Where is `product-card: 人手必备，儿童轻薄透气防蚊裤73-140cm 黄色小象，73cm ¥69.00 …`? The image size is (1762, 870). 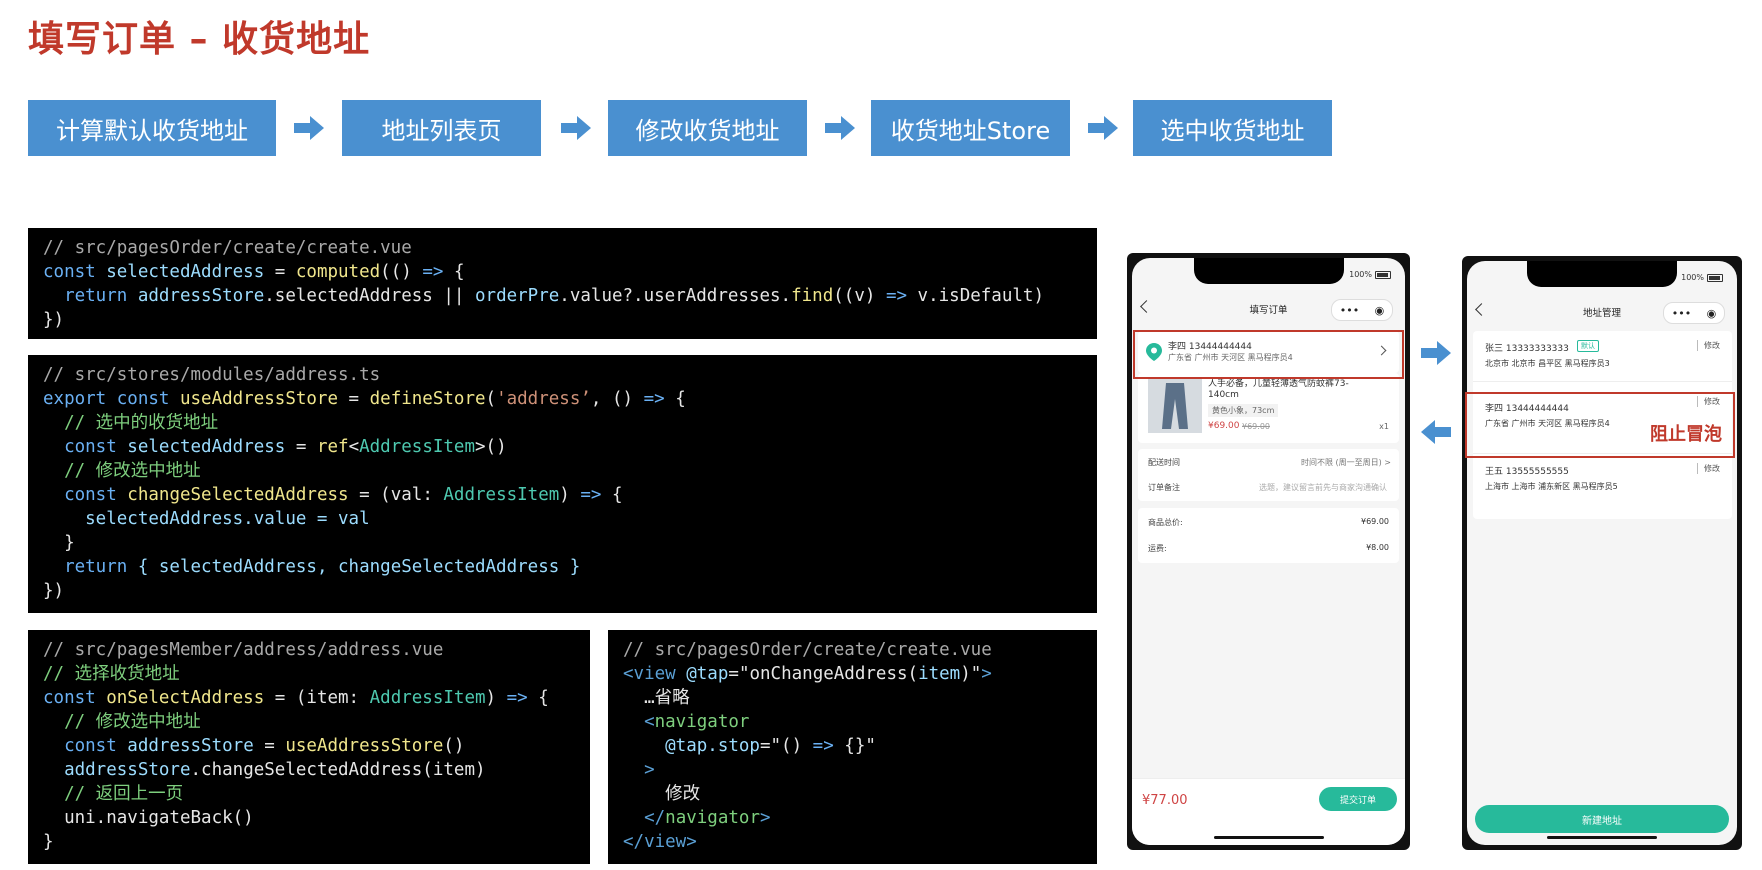 product-card: 人手必备，儿童轻薄透气防蚊裤73-140cm 黄色小象，73cm ¥69.00 … is located at coordinates (1268, 408).